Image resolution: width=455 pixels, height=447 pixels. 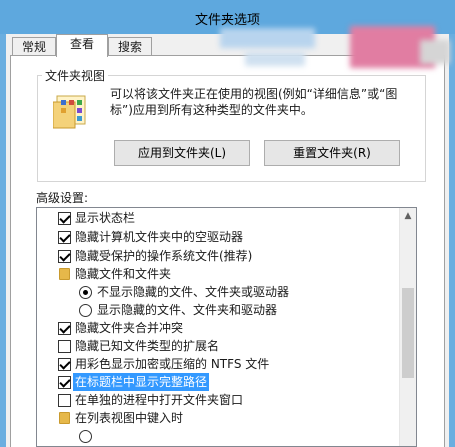 I want to click on tab-general: 常规, so click(x=34, y=47).